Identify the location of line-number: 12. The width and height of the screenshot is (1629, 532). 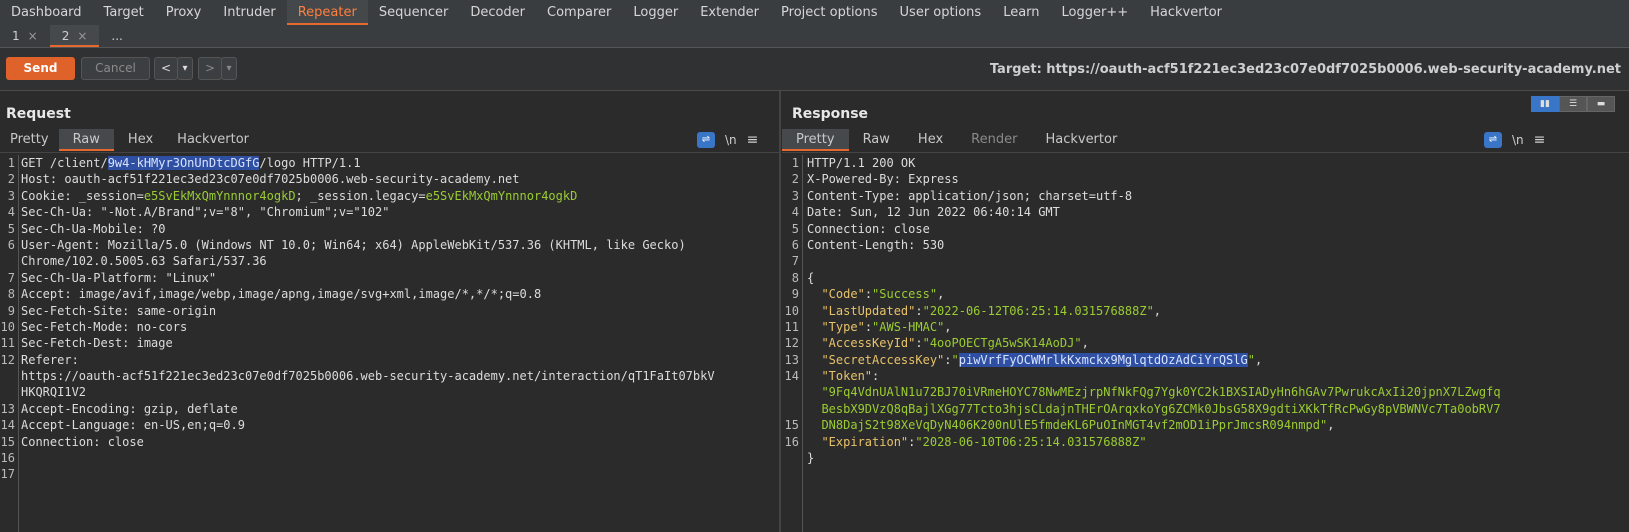
(791, 343).